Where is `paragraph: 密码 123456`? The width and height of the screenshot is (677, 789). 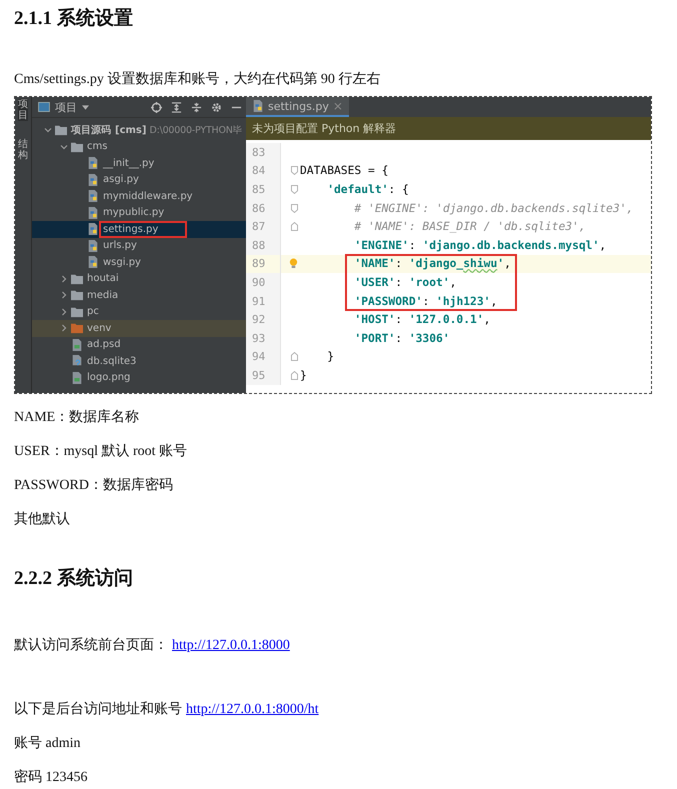 paragraph: 密码 123456 is located at coordinates (51, 777).